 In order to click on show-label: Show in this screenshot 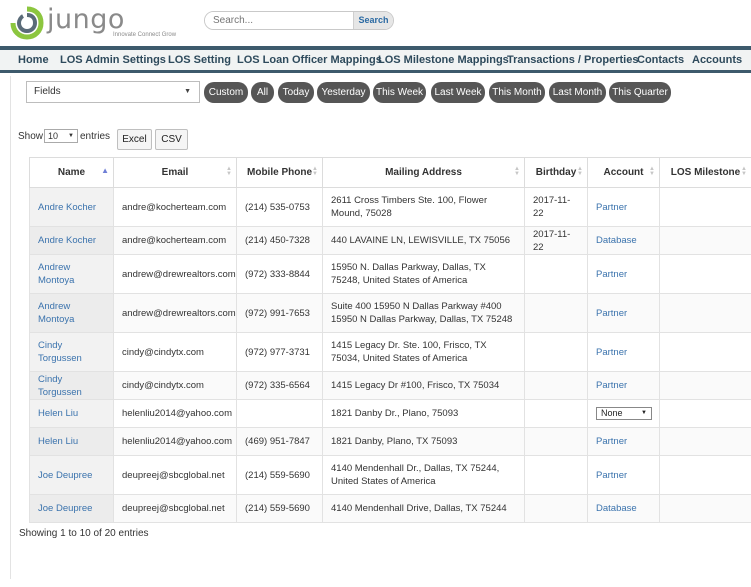, I will do `click(31, 136)`.